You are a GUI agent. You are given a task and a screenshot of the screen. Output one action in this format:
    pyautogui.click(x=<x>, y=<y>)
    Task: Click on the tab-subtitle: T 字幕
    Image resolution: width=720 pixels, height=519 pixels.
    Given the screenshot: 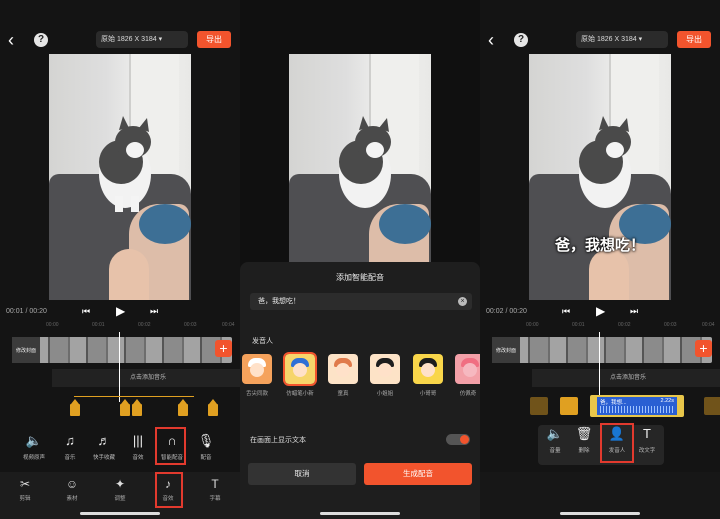 What is the action you would take?
    pyautogui.click(x=215, y=489)
    